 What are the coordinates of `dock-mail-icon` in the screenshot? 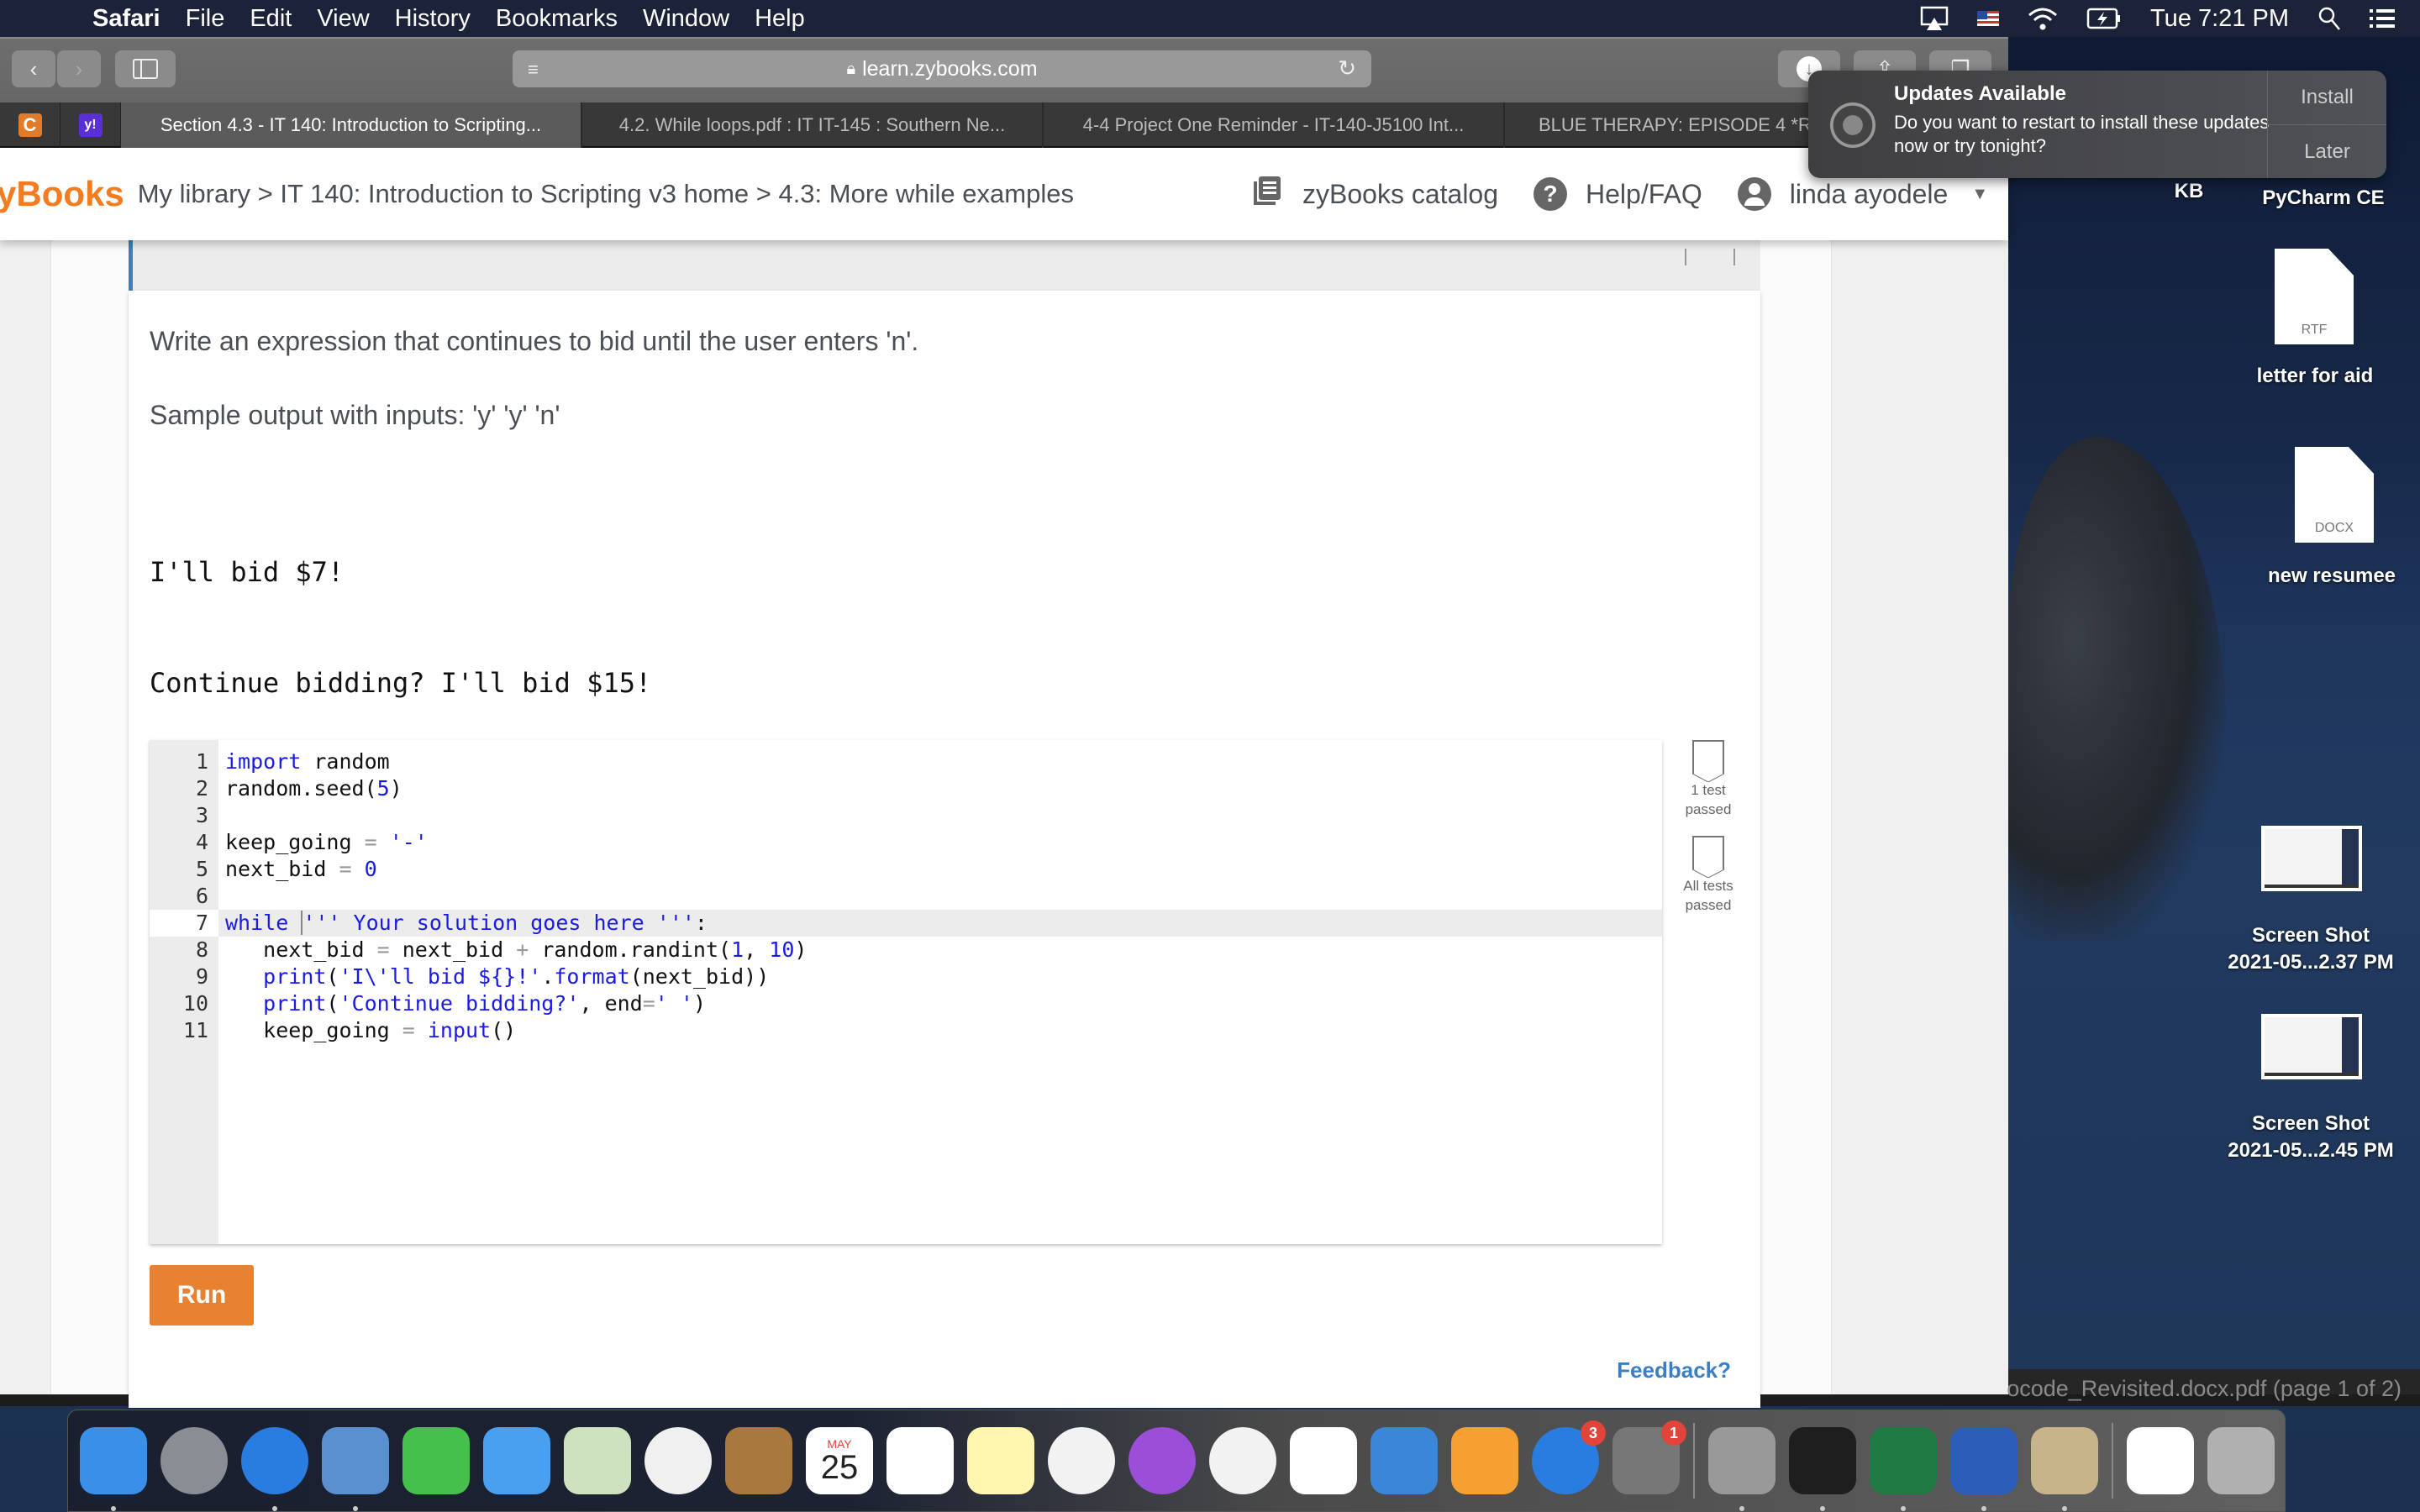 It's located at (355, 1469).